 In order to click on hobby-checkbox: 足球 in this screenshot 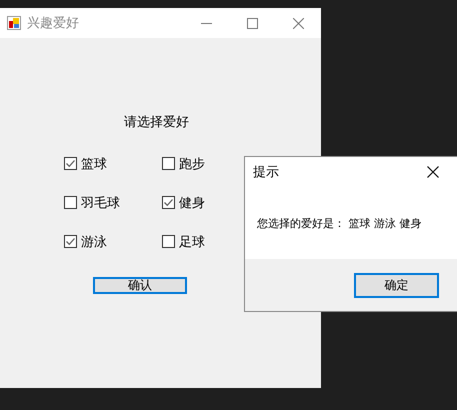, I will do `click(202, 241)`.